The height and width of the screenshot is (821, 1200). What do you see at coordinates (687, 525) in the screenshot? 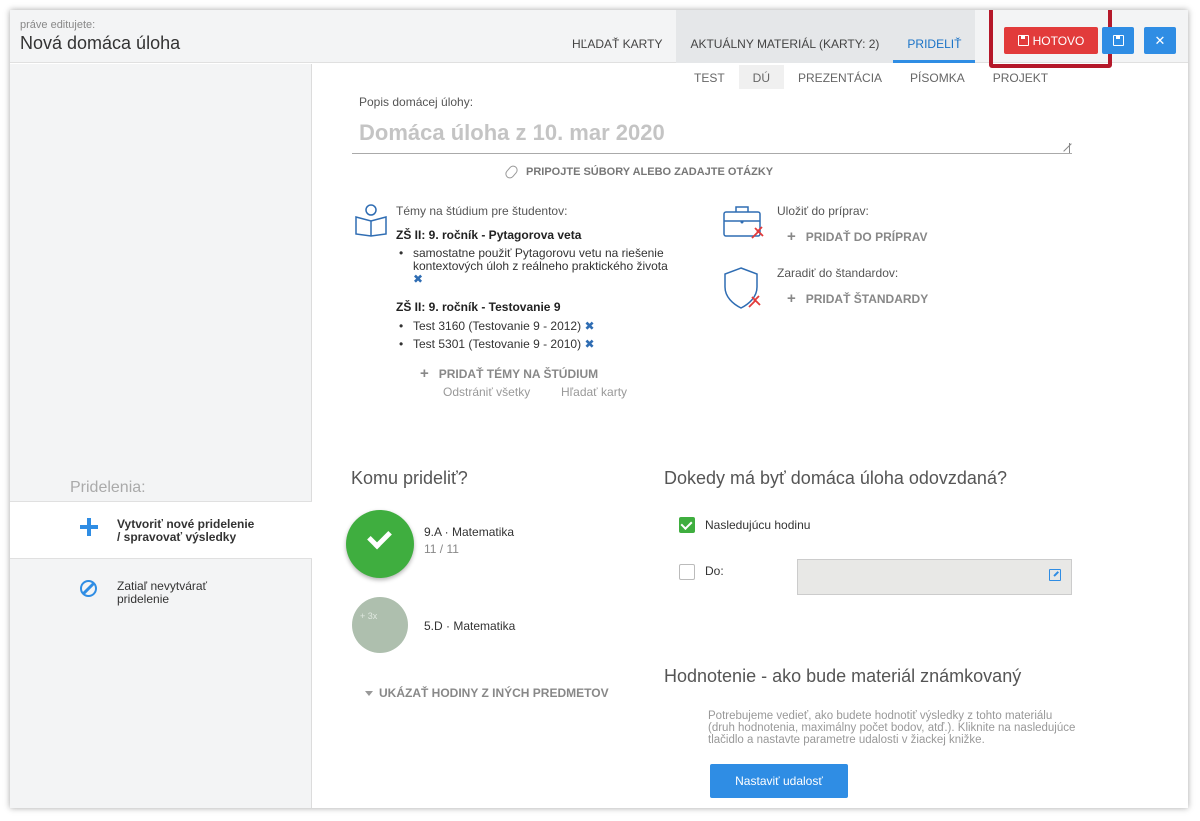
I see `next-lesson-checkbox` at bounding box center [687, 525].